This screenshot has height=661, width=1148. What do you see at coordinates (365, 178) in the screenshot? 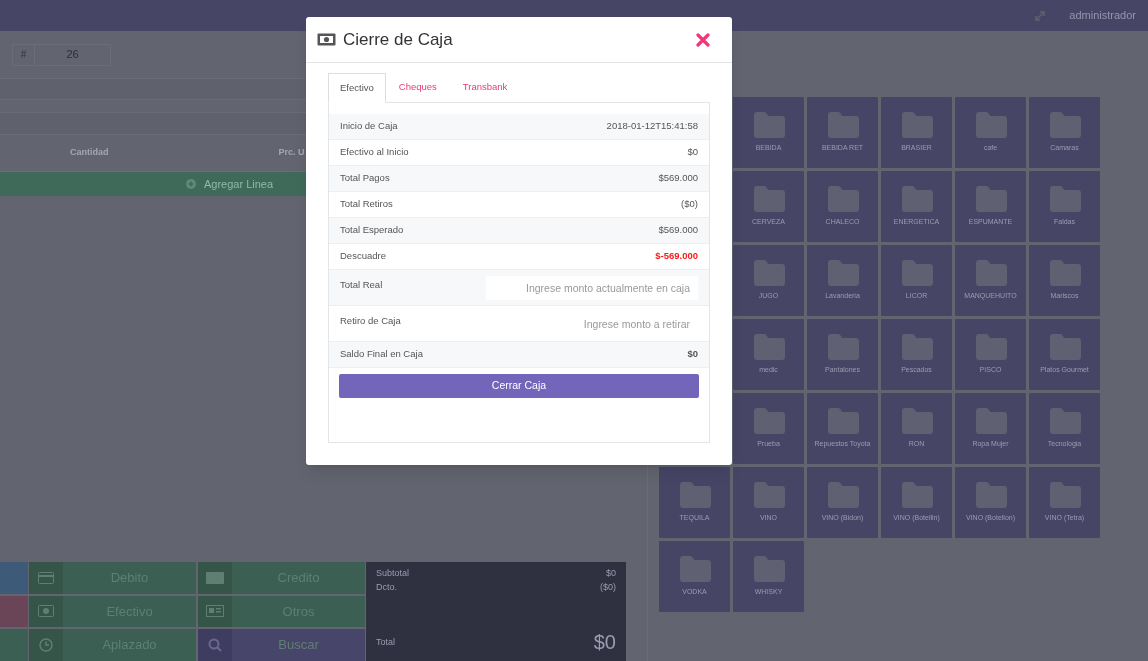
I see `row-label: Total Pagos` at bounding box center [365, 178].